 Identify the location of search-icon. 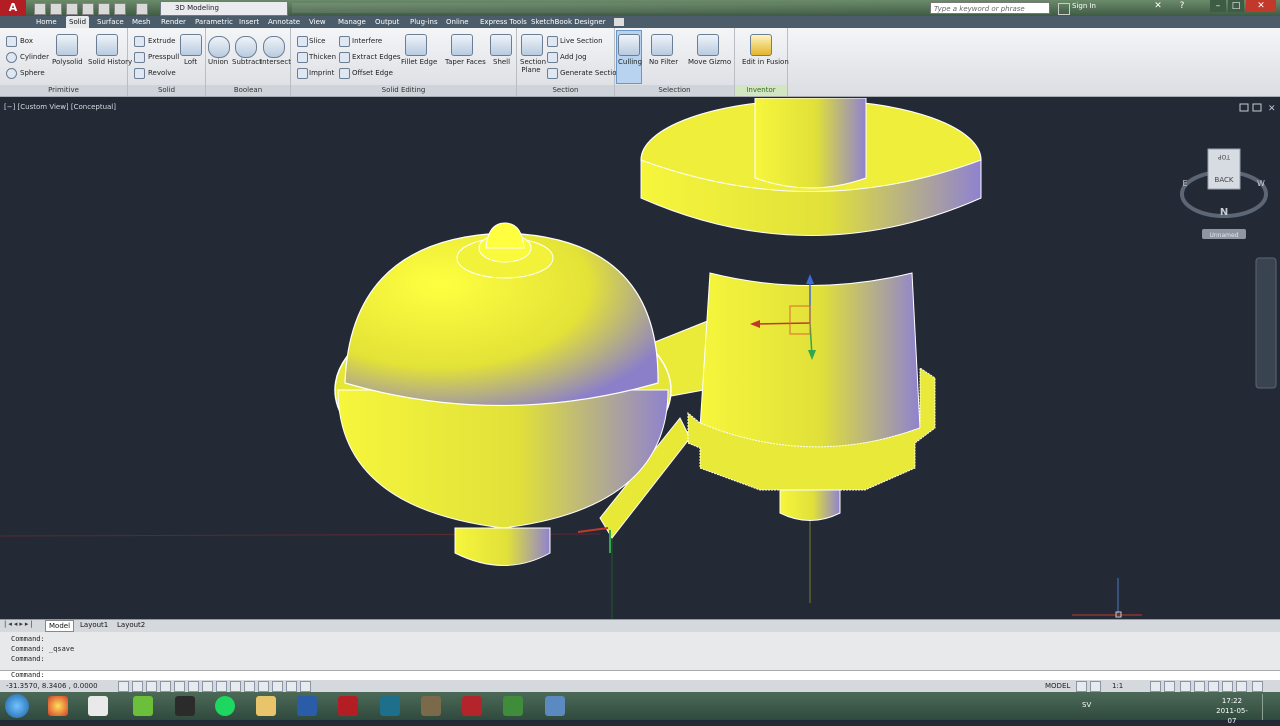
(1064, 9).